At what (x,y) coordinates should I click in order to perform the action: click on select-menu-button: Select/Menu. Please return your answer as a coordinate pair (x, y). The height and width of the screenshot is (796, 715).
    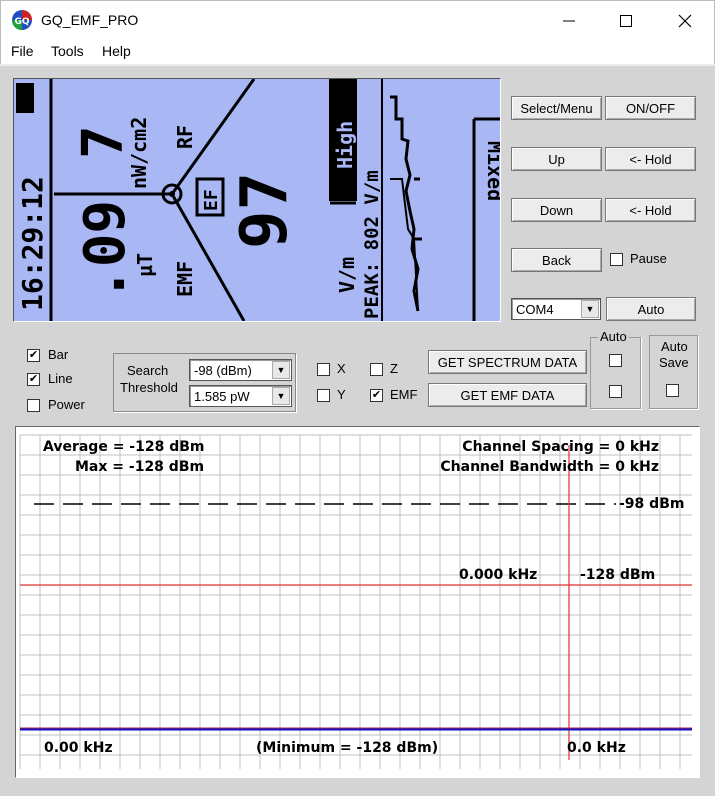
    Looking at the image, I should click on (556, 108).